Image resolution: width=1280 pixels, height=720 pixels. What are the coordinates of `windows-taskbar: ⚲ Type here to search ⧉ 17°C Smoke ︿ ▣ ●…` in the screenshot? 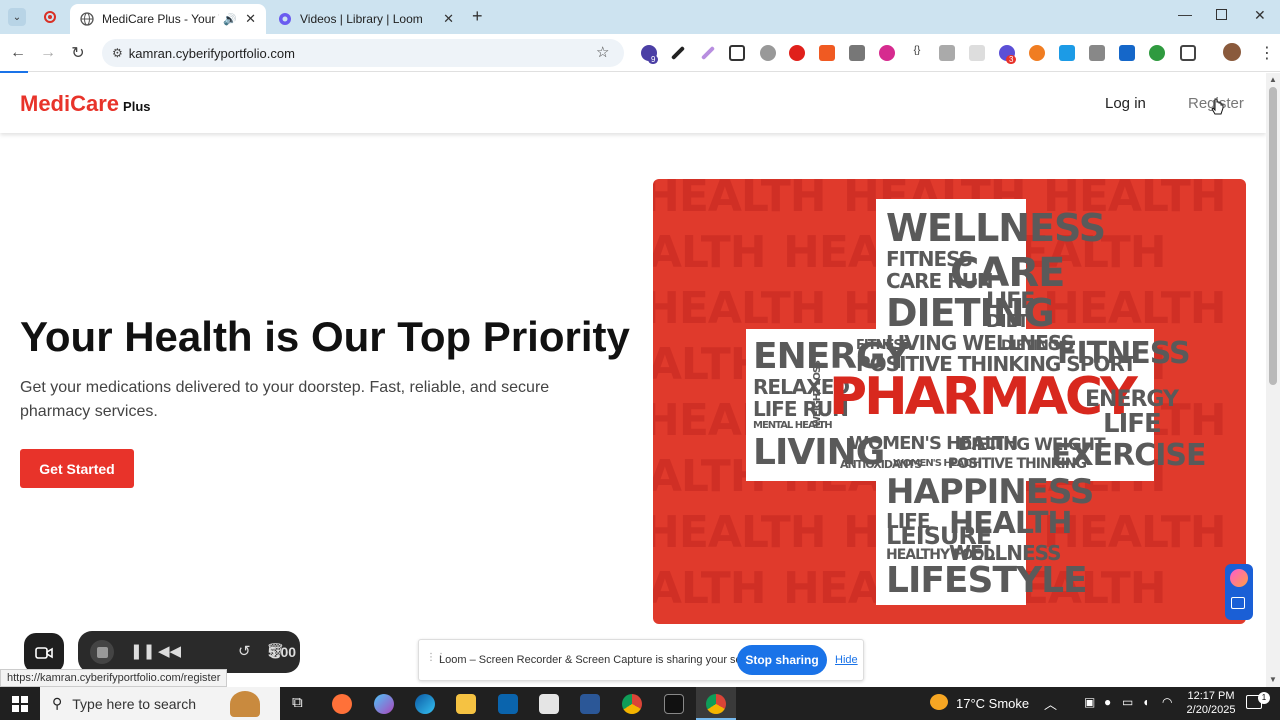 It's located at (640, 703).